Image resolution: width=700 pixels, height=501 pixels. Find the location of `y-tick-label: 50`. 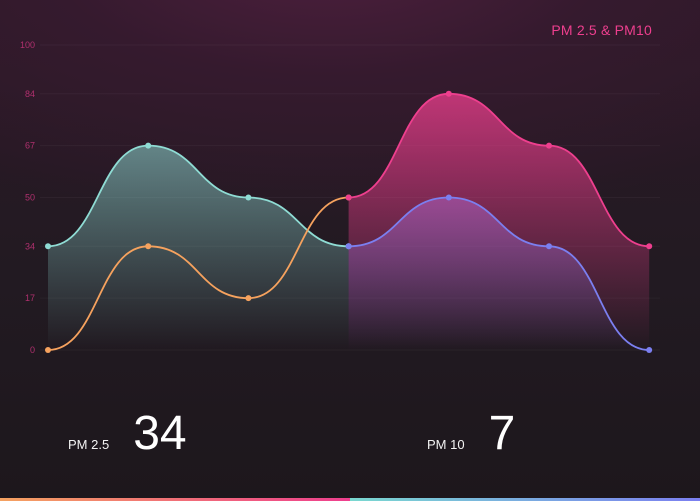

y-tick-label: 50 is located at coordinates (30, 198).